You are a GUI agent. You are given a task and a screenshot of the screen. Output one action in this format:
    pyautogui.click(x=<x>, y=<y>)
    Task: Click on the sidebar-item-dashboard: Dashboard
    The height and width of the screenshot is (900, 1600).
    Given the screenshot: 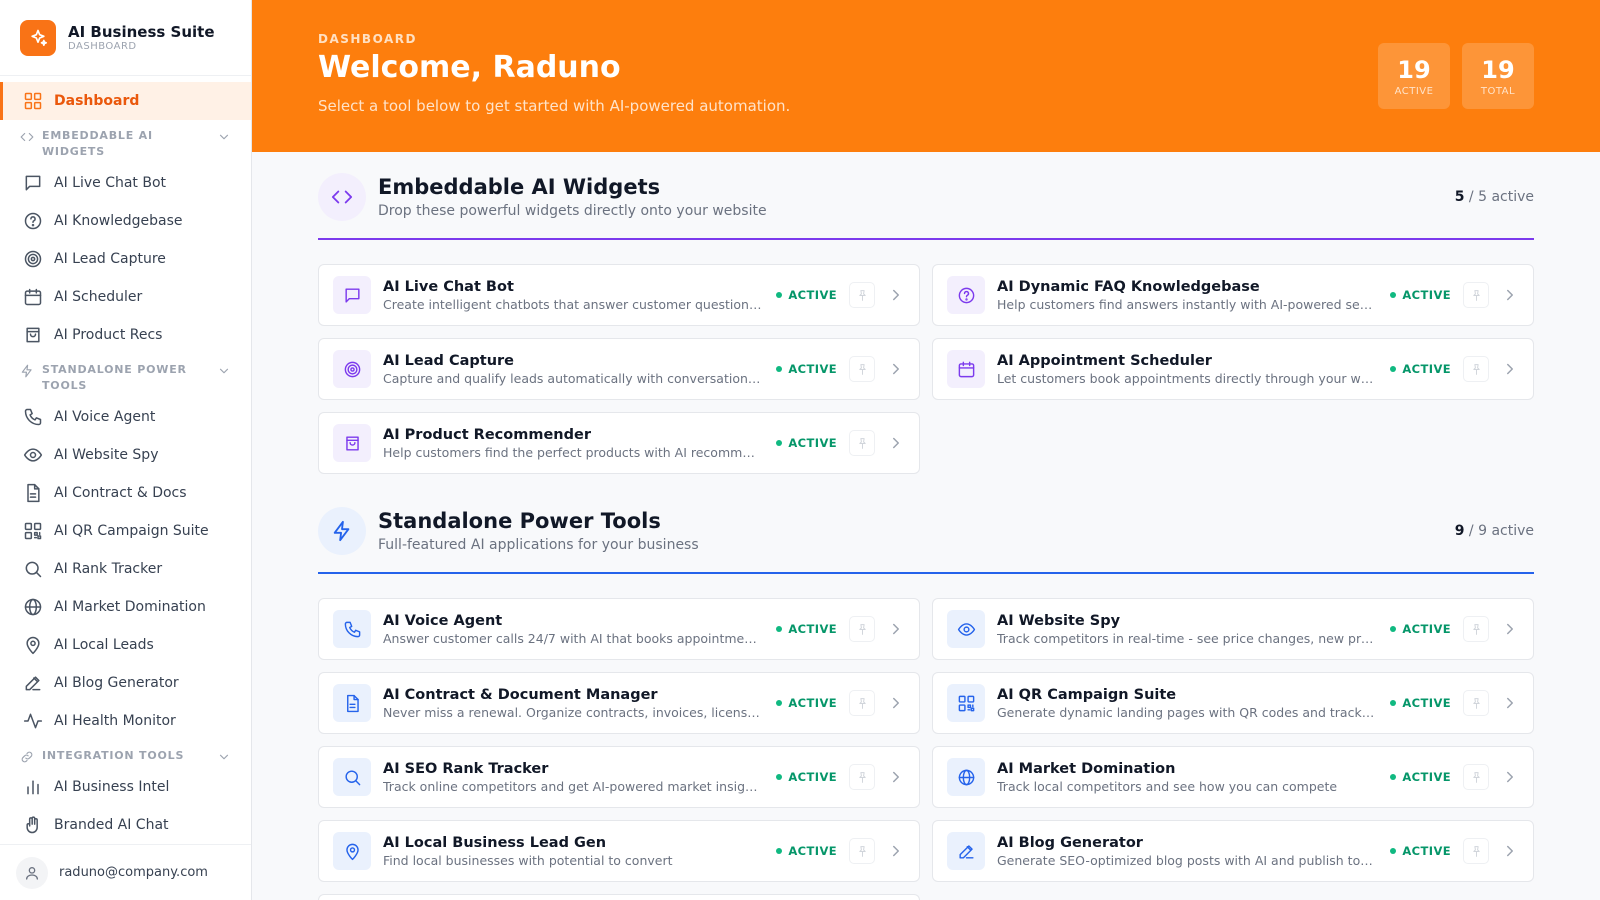 What is the action you would take?
    pyautogui.click(x=125, y=101)
    